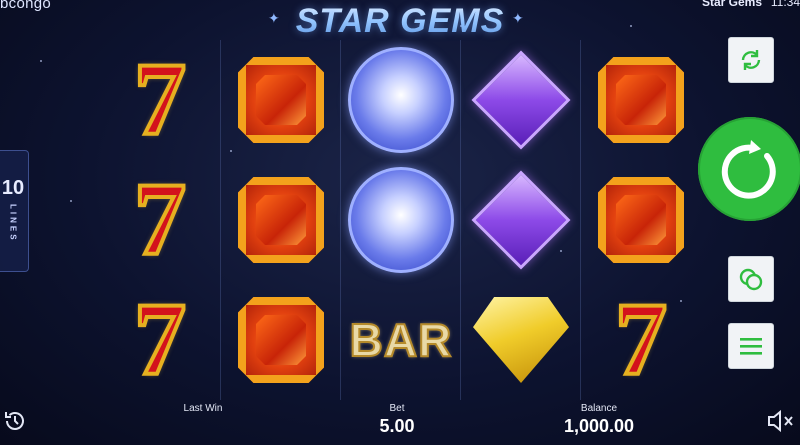 The width and height of the screenshot is (800, 445). I want to click on menu-button, so click(751, 346).